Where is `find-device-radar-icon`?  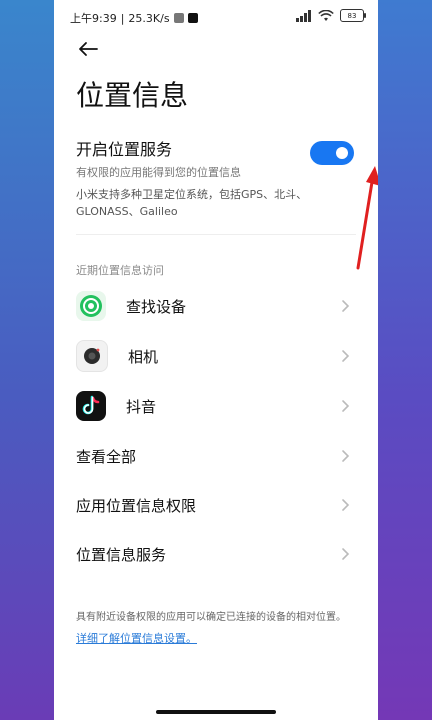 find-device-radar-icon is located at coordinates (91, 306).